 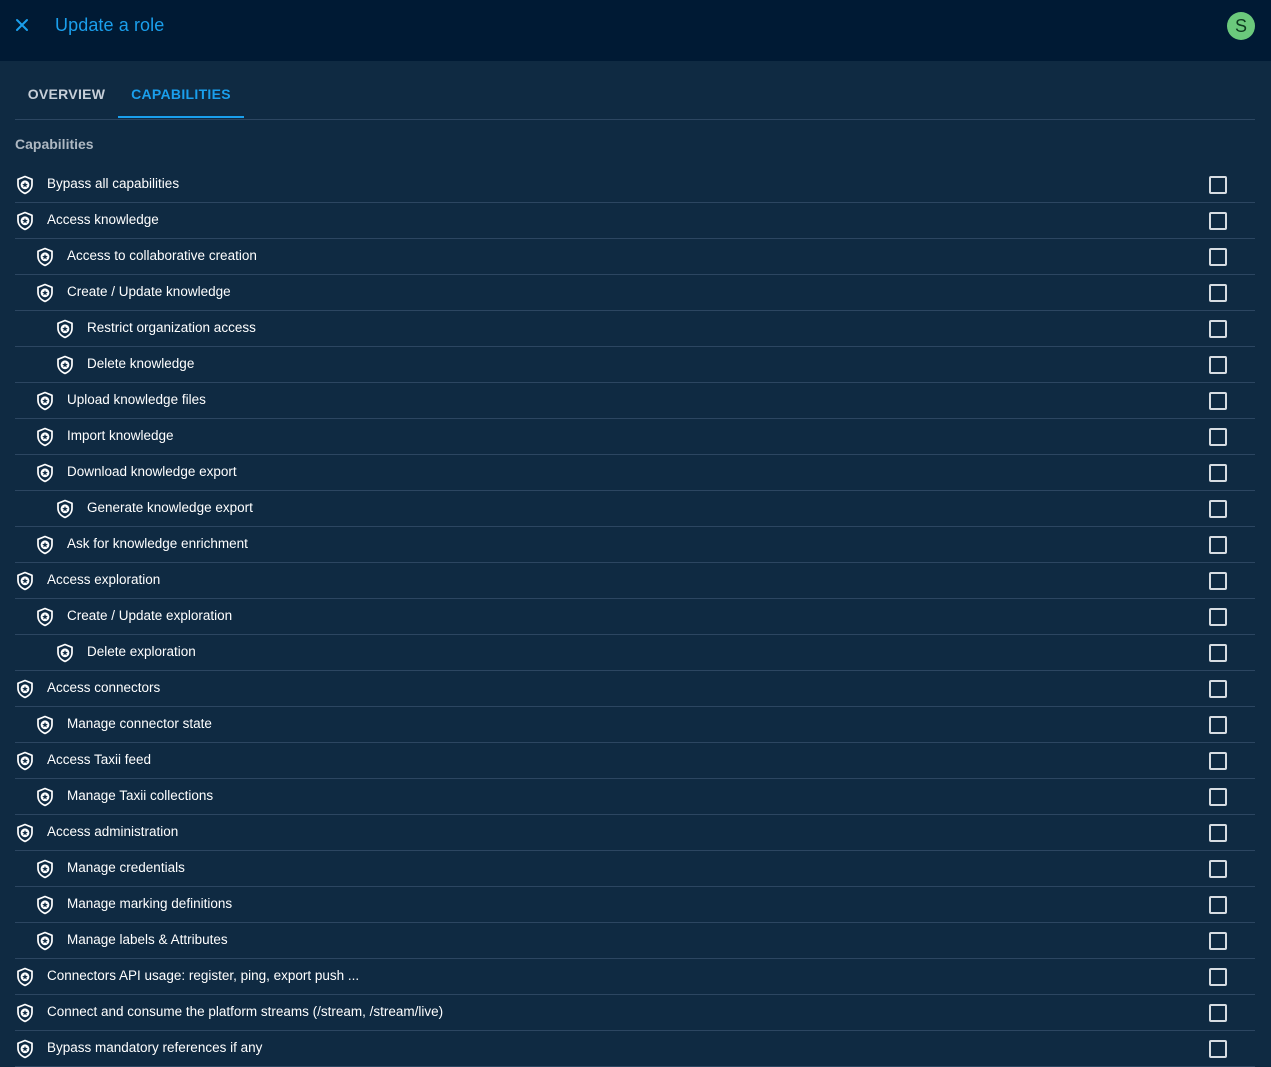 What do you see at coordinates (22, 25) in the screenshot?
I see `close-icon` at bounding box center [22, 25].